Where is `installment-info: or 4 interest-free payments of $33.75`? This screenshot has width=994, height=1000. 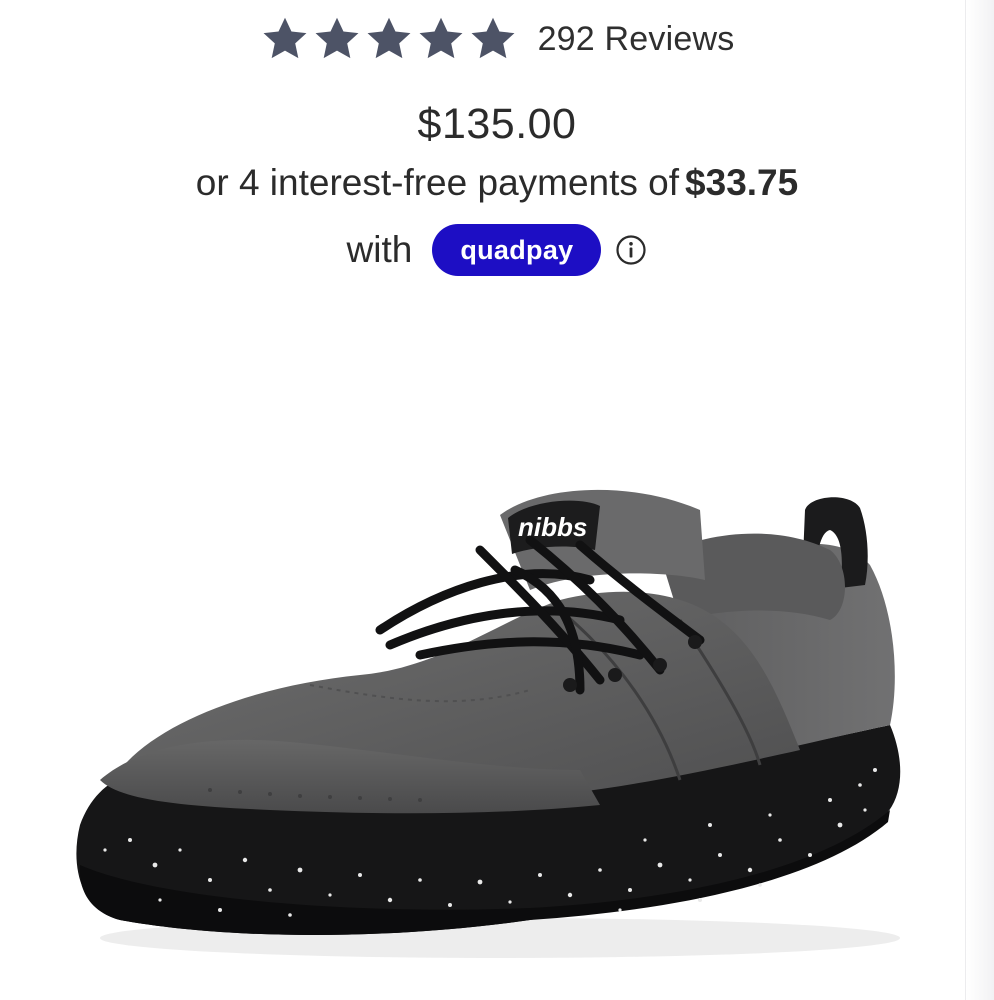 installment-info: or 4 interest-free payments of $33.75 is located at coordinates (497, 183).